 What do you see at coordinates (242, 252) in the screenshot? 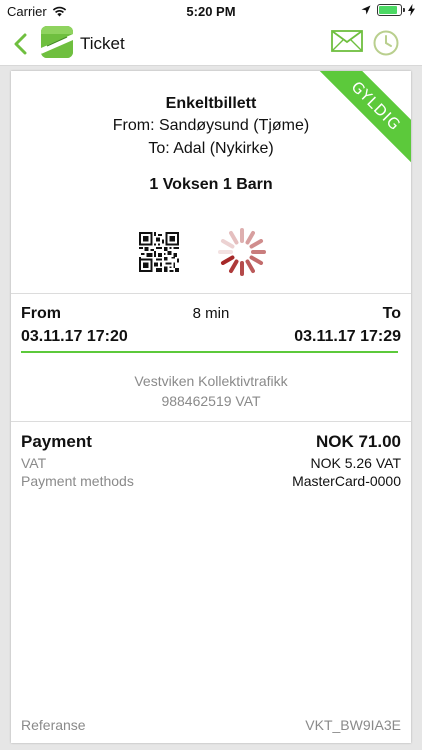
I see `loading-spinner-icon` at bounding box center [242, 252].